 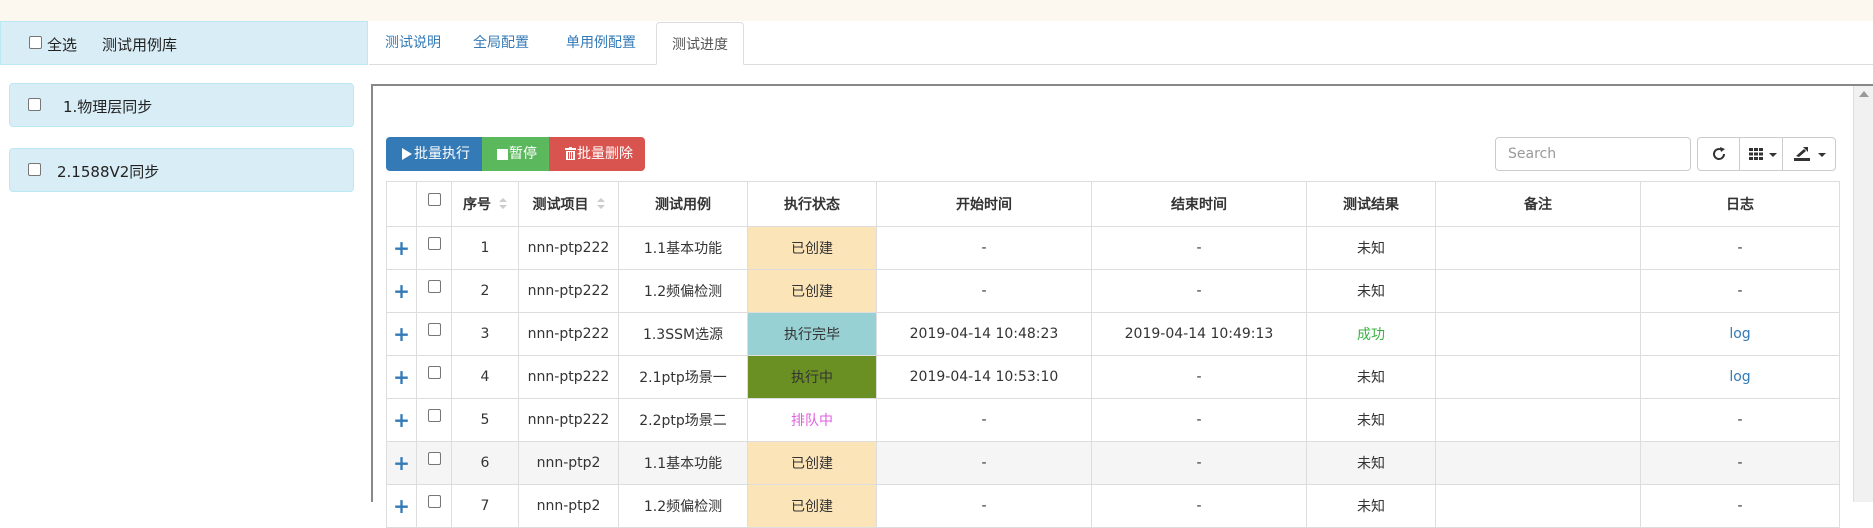 What do you see at coordinates (35, 42) in the screenshot?
I see `select-all-checkbox` at bounding box center [35, 42].